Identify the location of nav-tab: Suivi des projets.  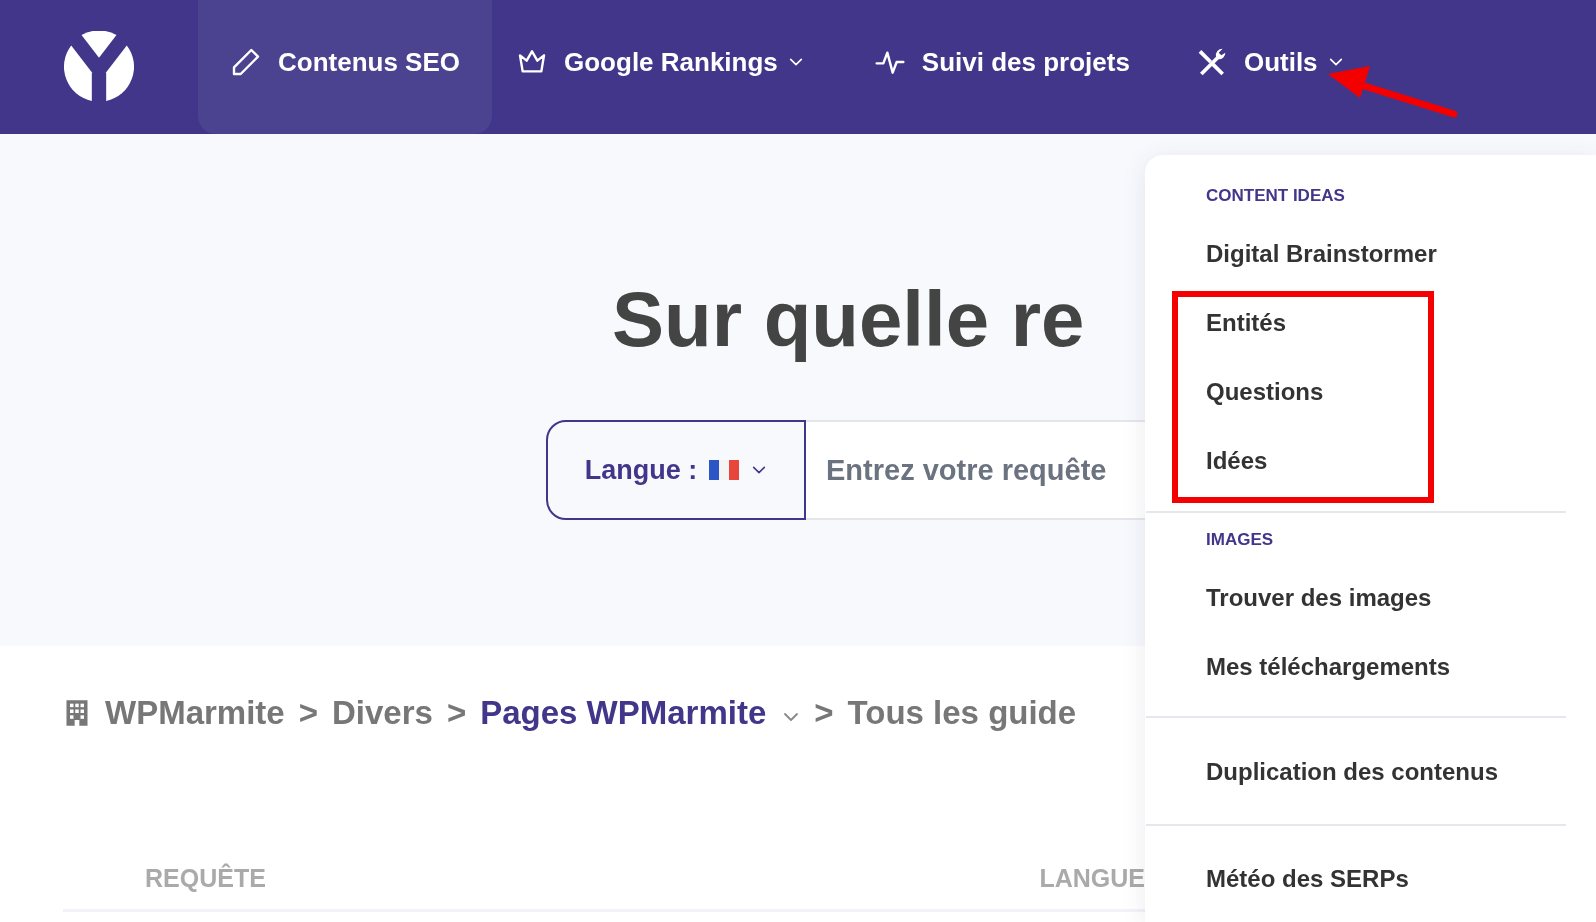
(999, 67).